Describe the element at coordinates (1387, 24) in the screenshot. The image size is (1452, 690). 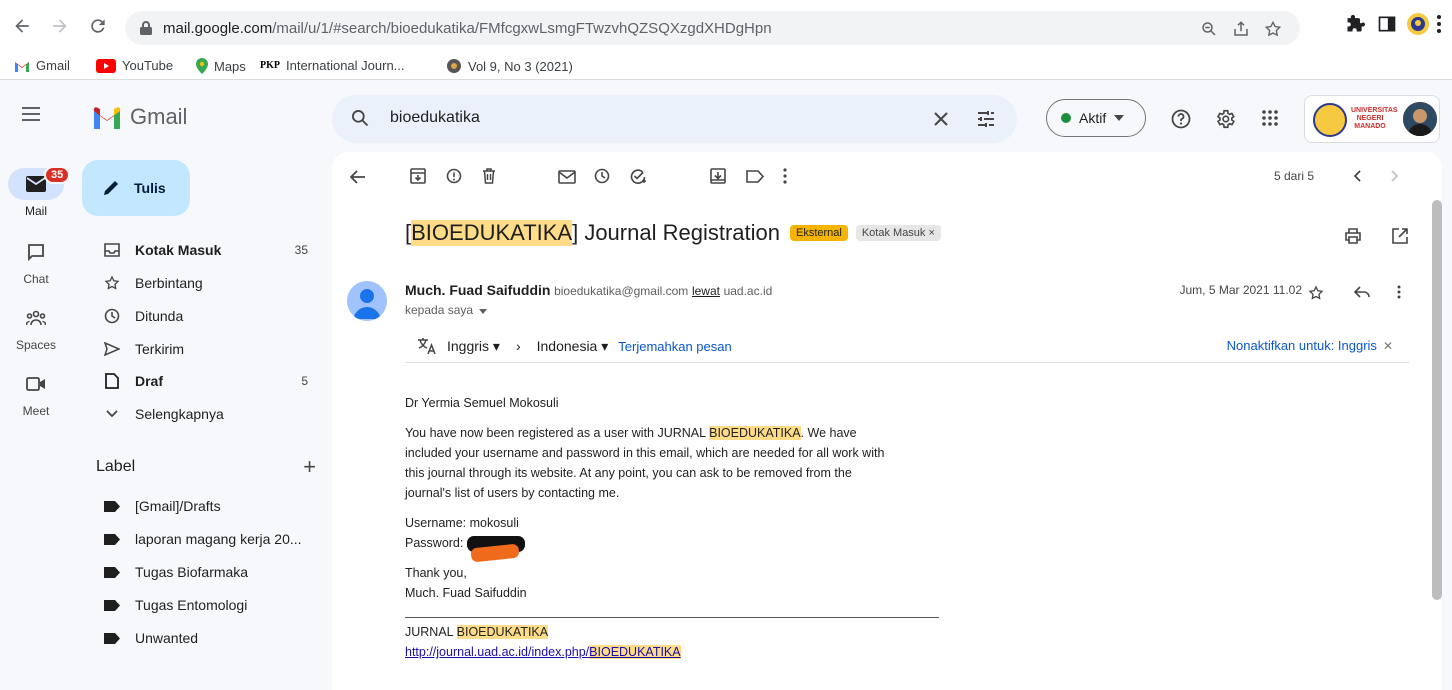
I see `side-panel-icon` at that location.